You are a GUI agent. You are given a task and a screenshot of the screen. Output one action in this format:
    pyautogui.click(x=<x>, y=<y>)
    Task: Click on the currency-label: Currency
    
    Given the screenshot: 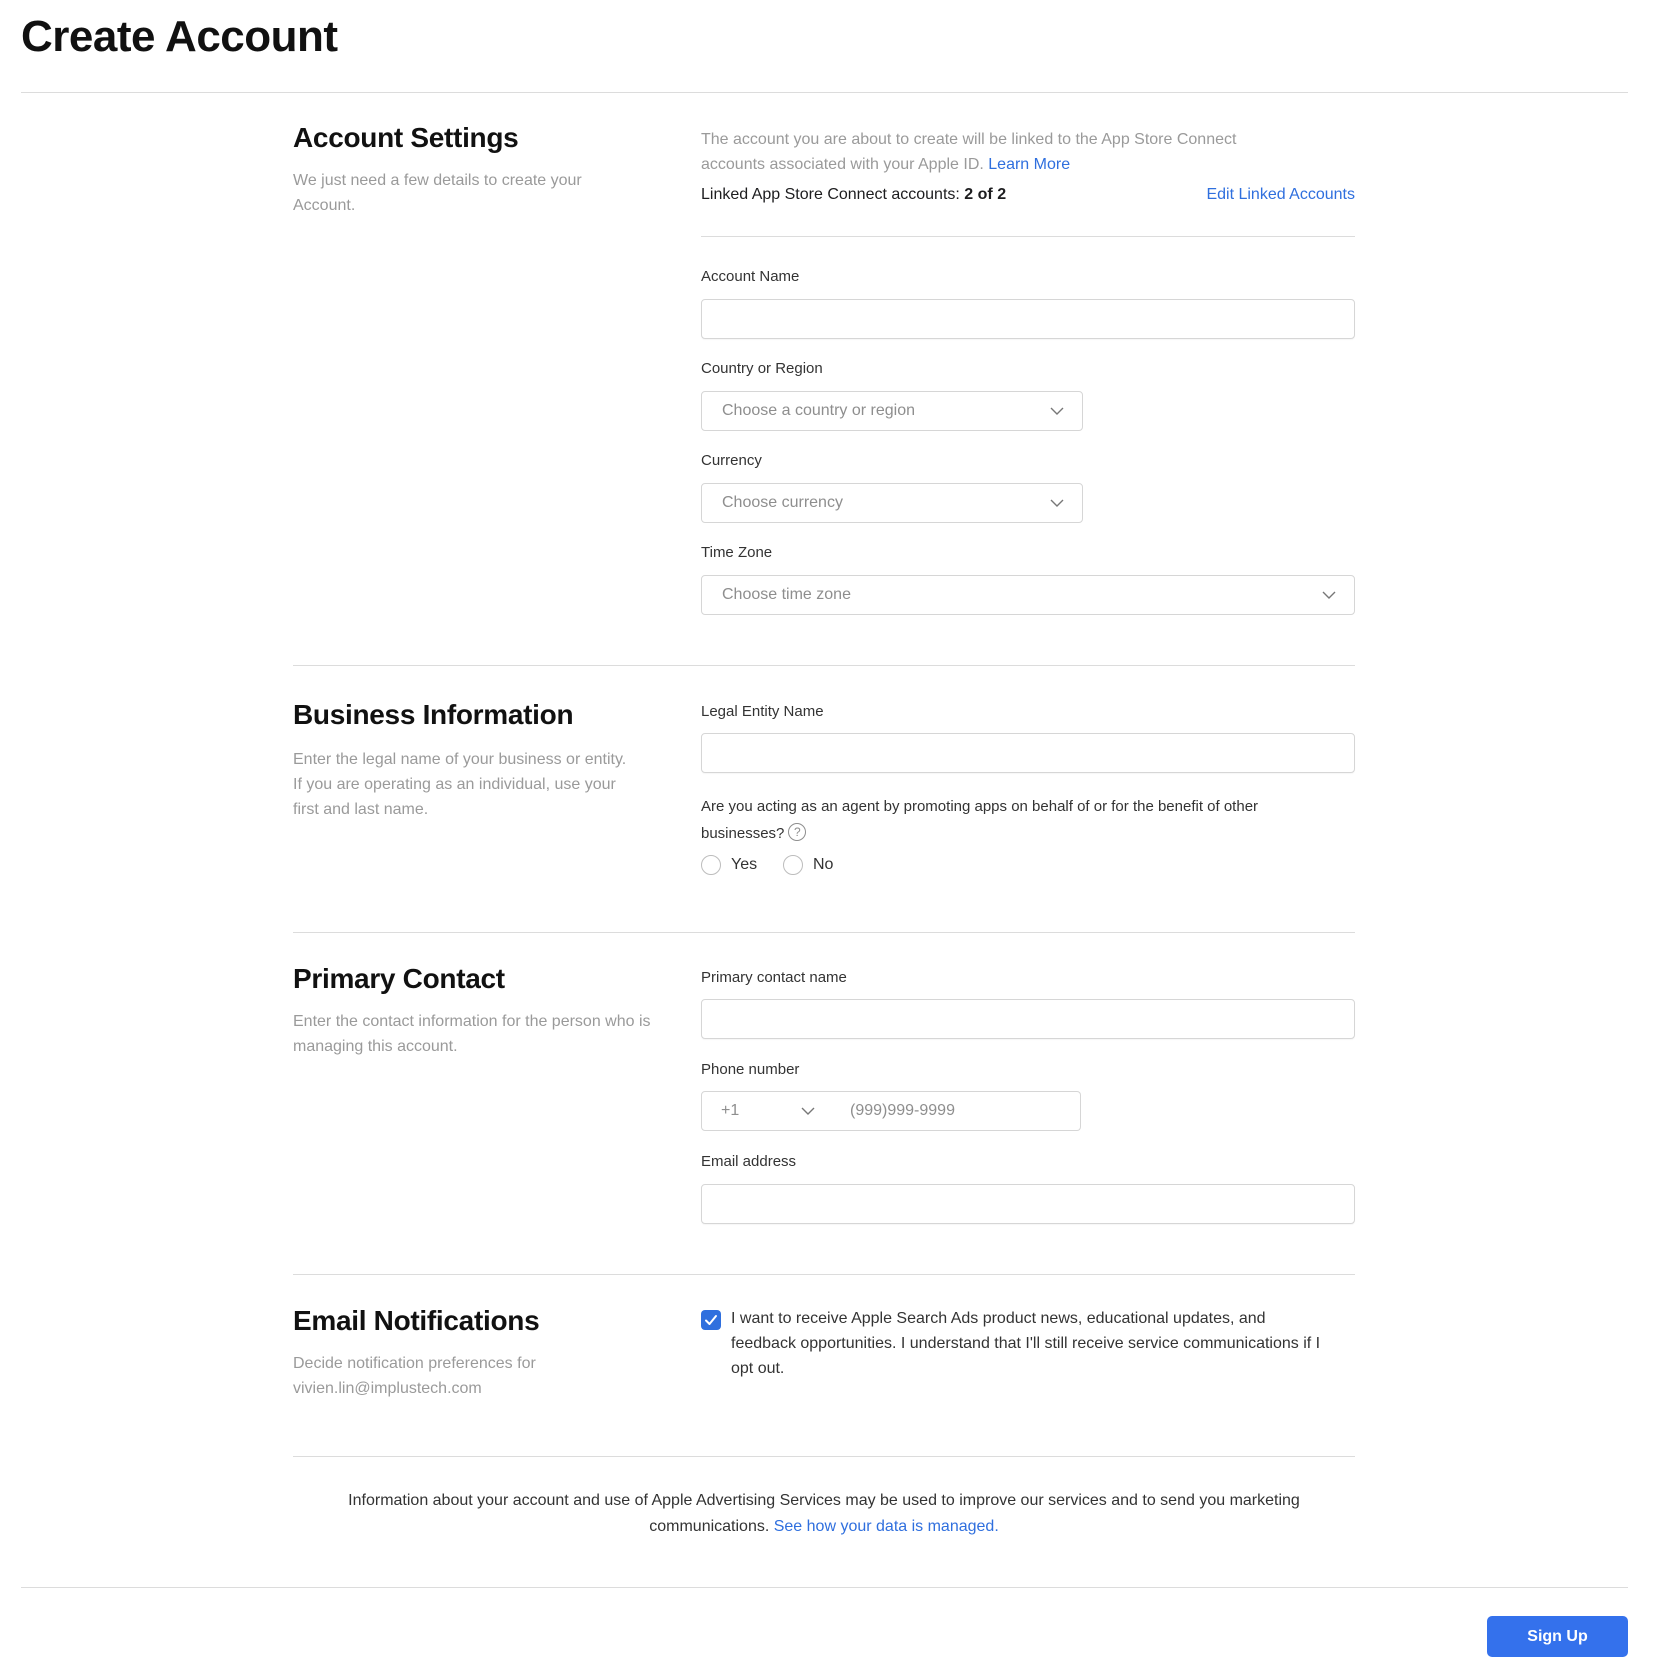 What is the action you would take?
    pyautogui.click(x=731, y=460)
    